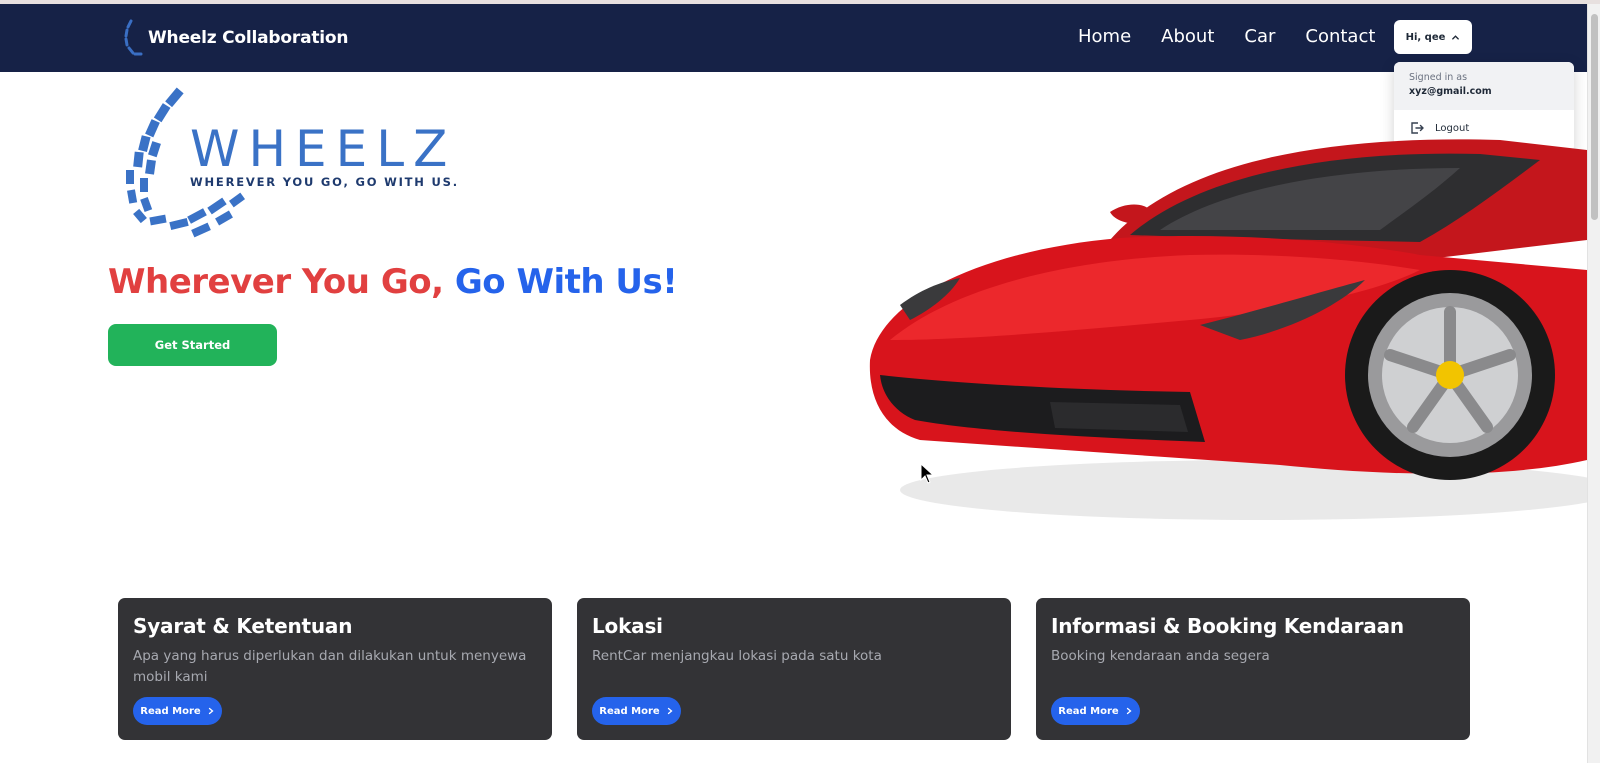 This screenshot has height=763, width=1600. I want to click on brand: Wheelz Collaboration, so click(235, 38).